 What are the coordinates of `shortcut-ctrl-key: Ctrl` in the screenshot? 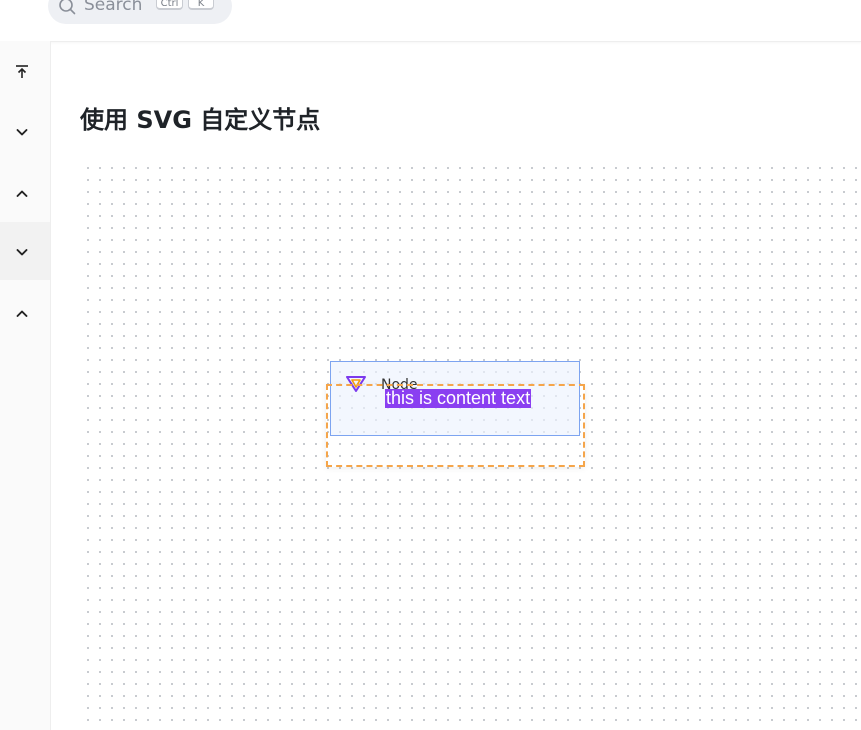 It's located at (169, 5).